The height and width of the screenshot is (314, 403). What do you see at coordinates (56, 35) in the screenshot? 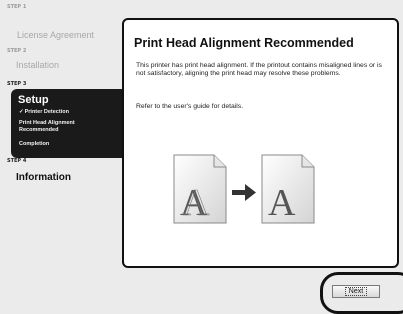
I see `step-1-title: License Agreement` at bounding box center [56, 35].